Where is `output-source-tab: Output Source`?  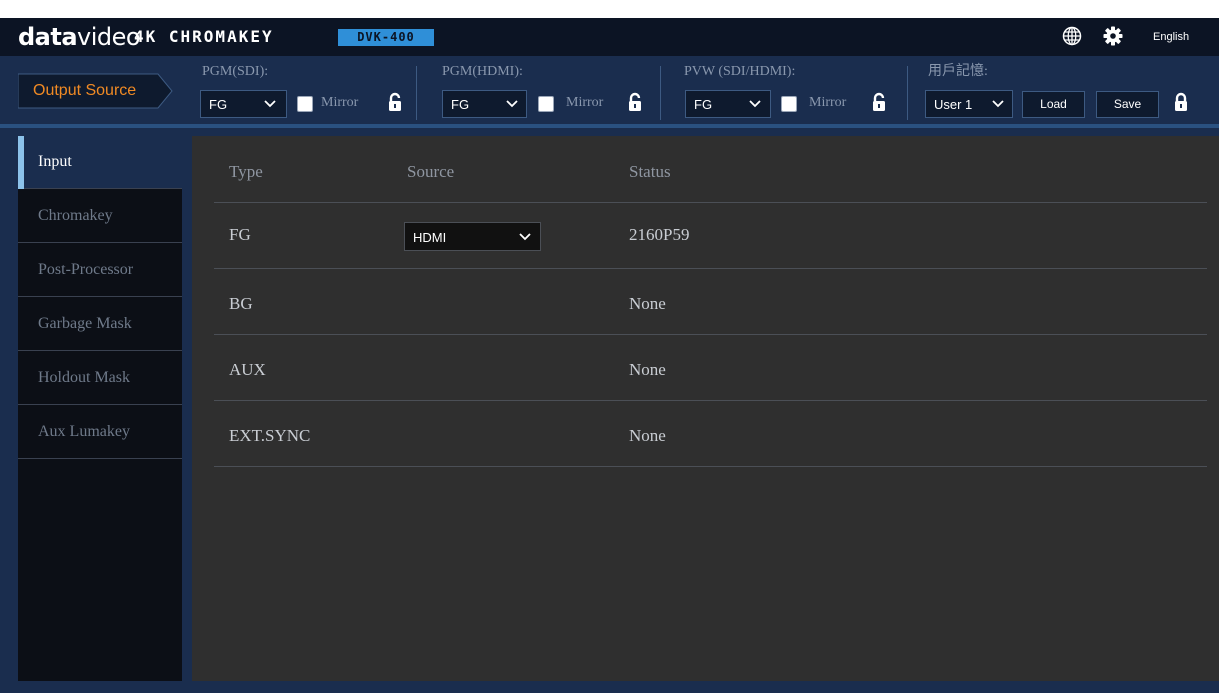 output-source-tab: Output Source is located at coordinates (97, 91).